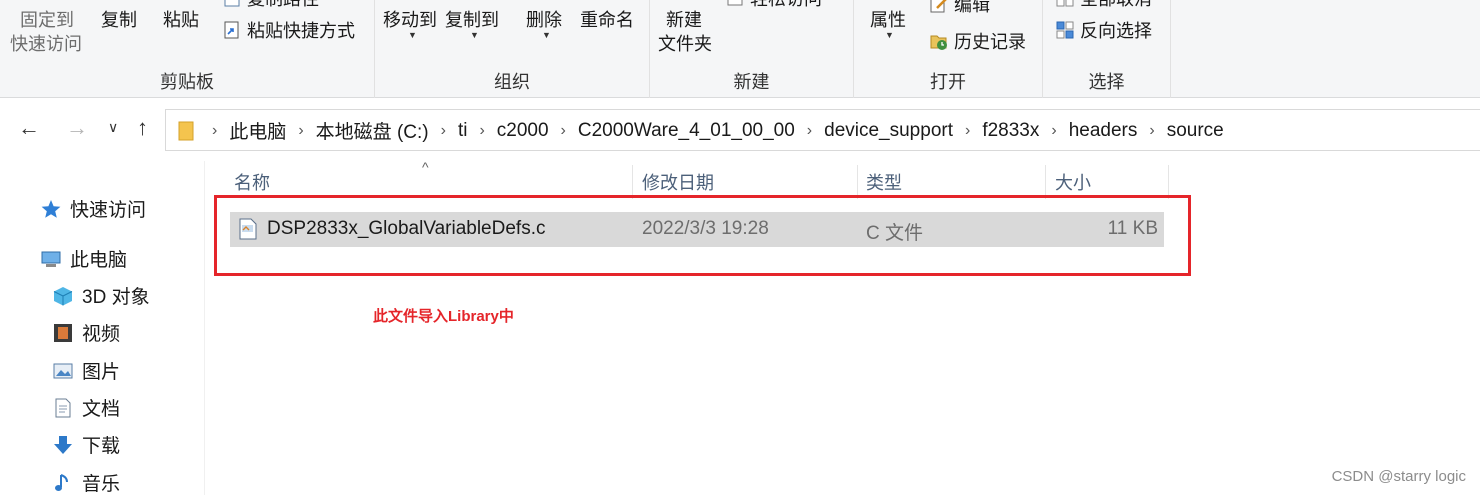 The height and width of the screenshot is (495, 1480). I want to click on sidebar-item-label: 此电脑, so click(99, 260).